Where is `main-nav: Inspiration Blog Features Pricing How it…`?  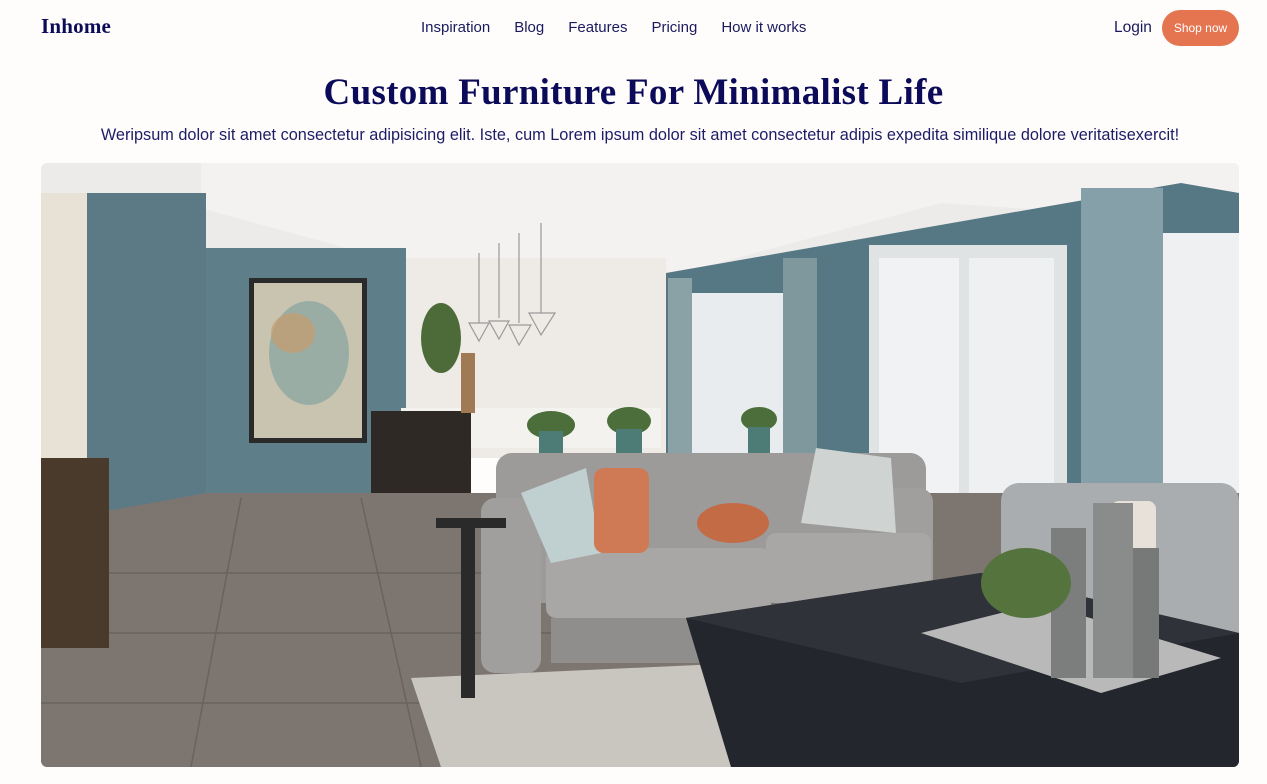 main-nav: Inspiration Blog Features Pricing How it… is located at coordinates (613, 27).